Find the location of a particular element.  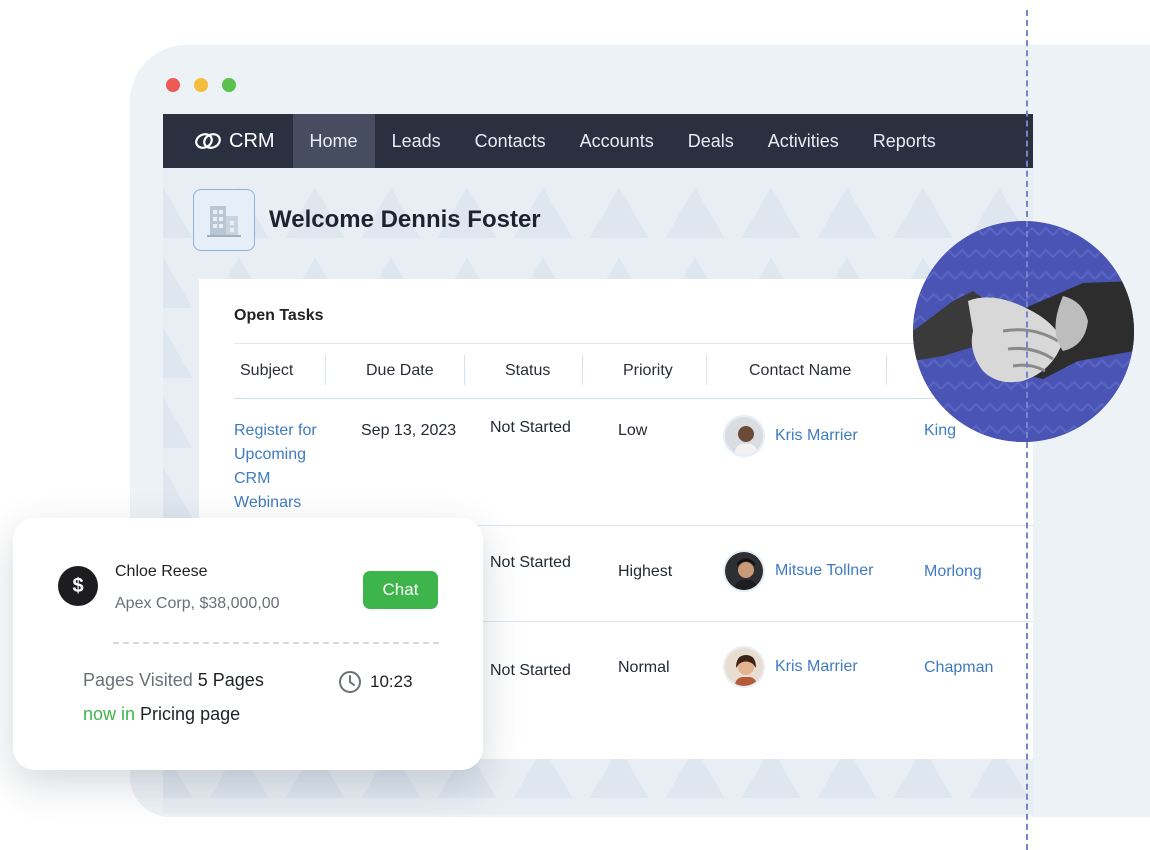

visitor-company: Apex Corp, $38,000,00 is located at coordinates (197, 603).